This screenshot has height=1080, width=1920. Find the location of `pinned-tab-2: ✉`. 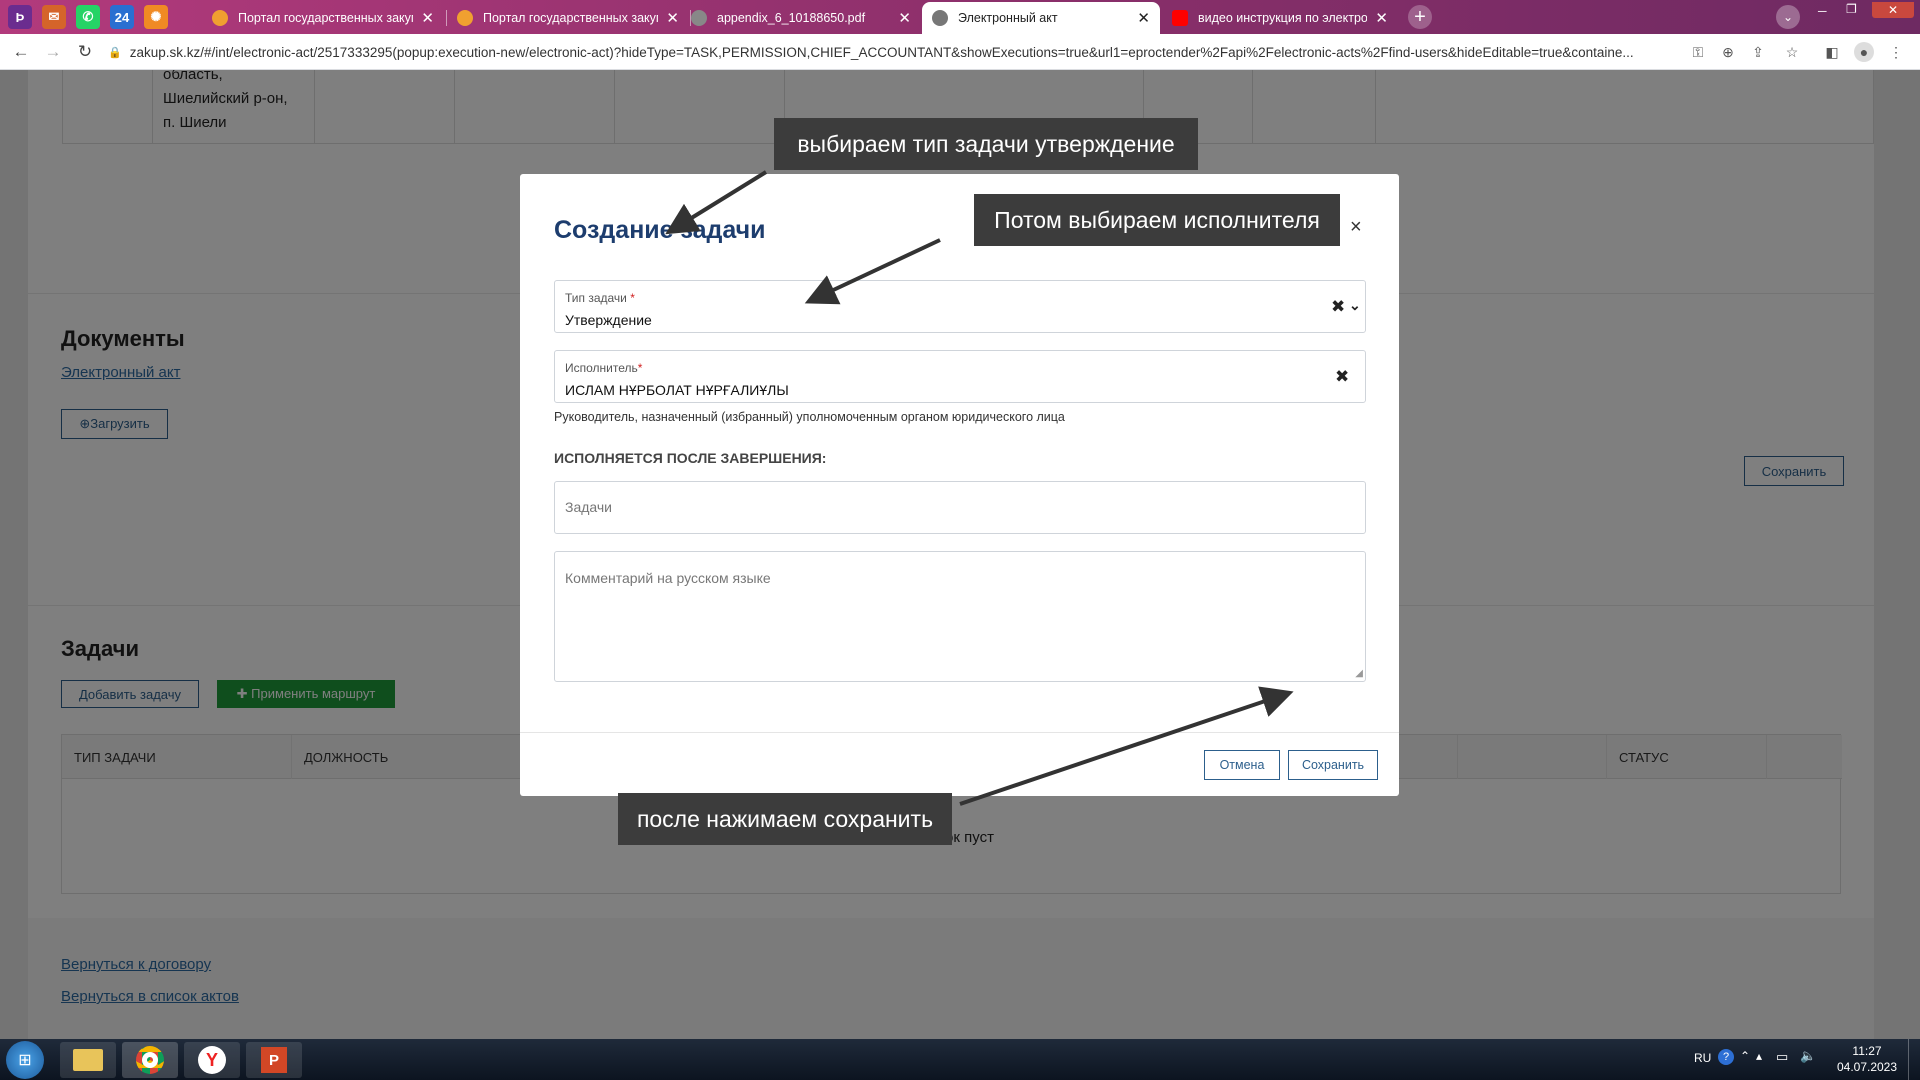

pinned-tab-2: ✉ is located at coordinates (54, 17).